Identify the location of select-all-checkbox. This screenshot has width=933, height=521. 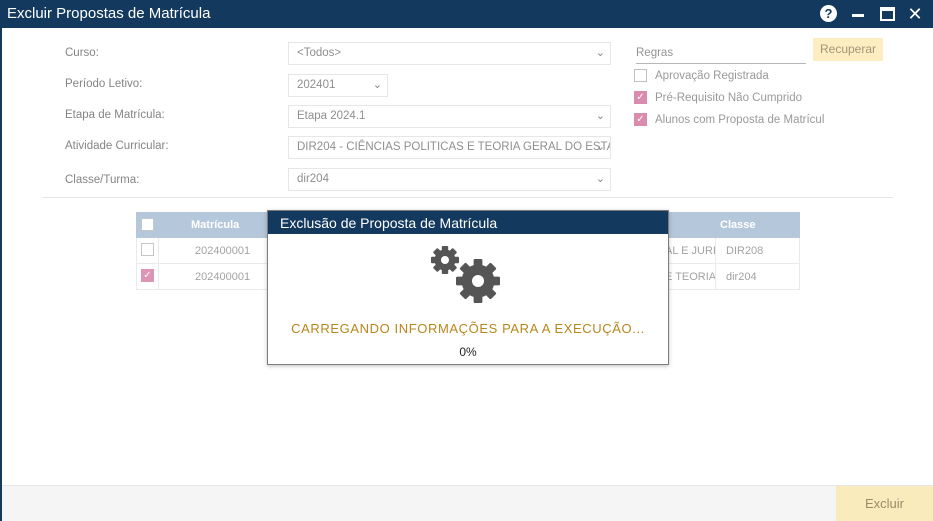
(147, 224).